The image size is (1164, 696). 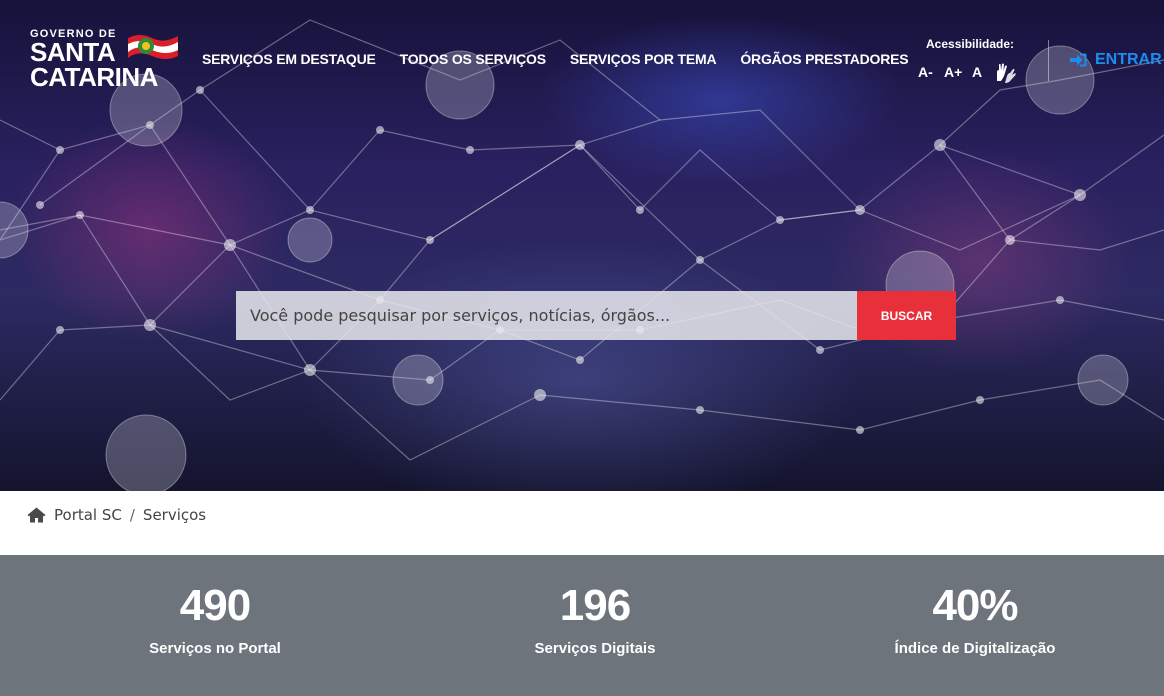 What do you see at coordinates (153, 47) in the screenshot?
I see `flag-icon` at bounding box center [153, 47].